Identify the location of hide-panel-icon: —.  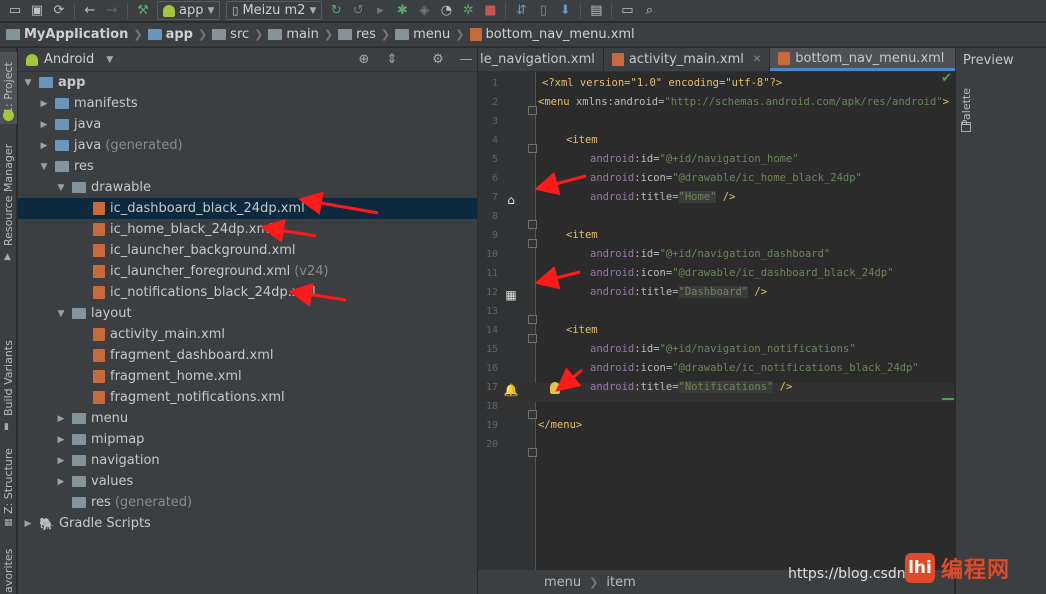
(466, 59).